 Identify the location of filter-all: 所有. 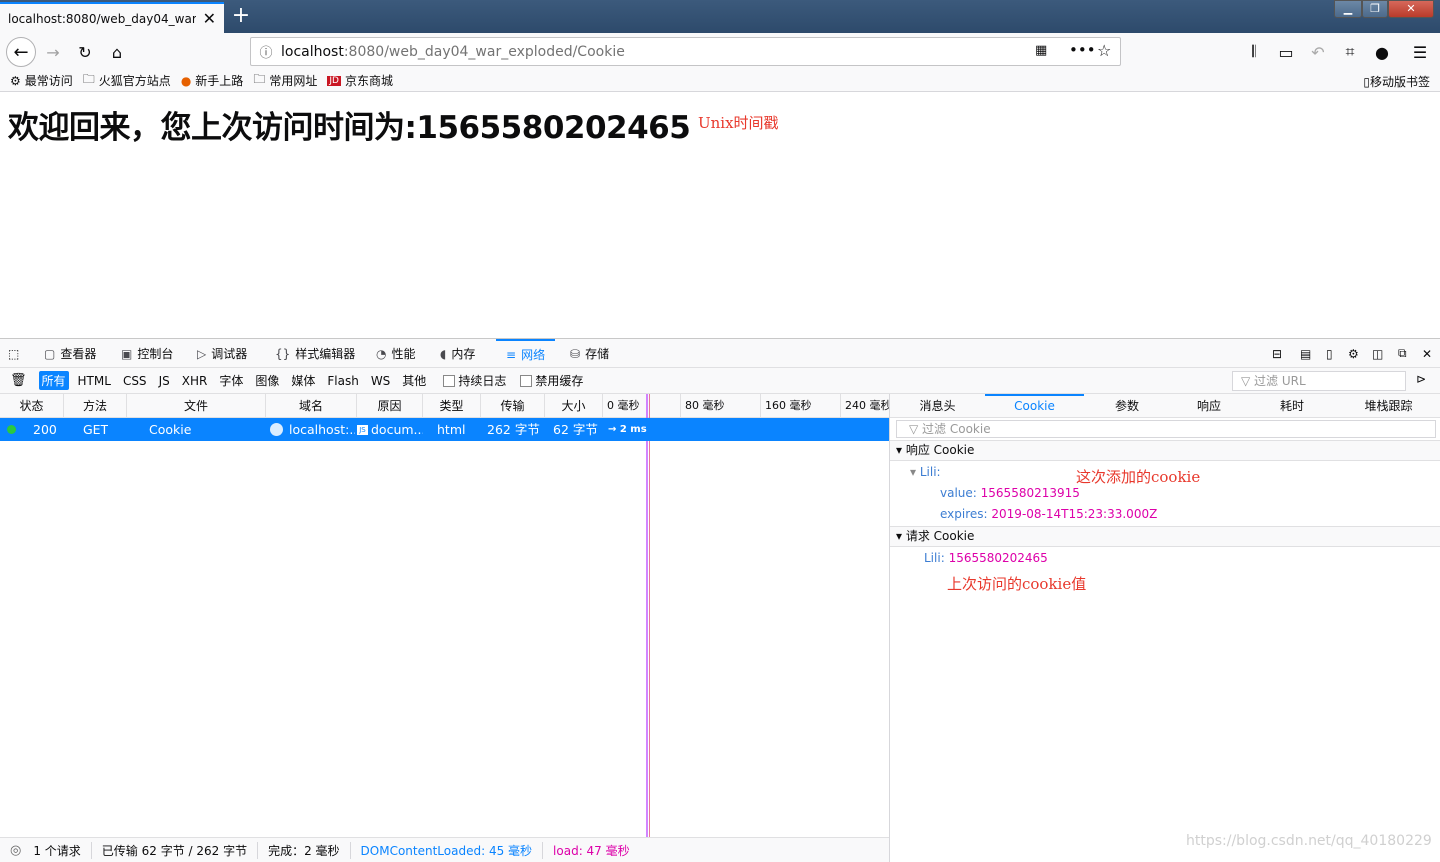
(53, 380).